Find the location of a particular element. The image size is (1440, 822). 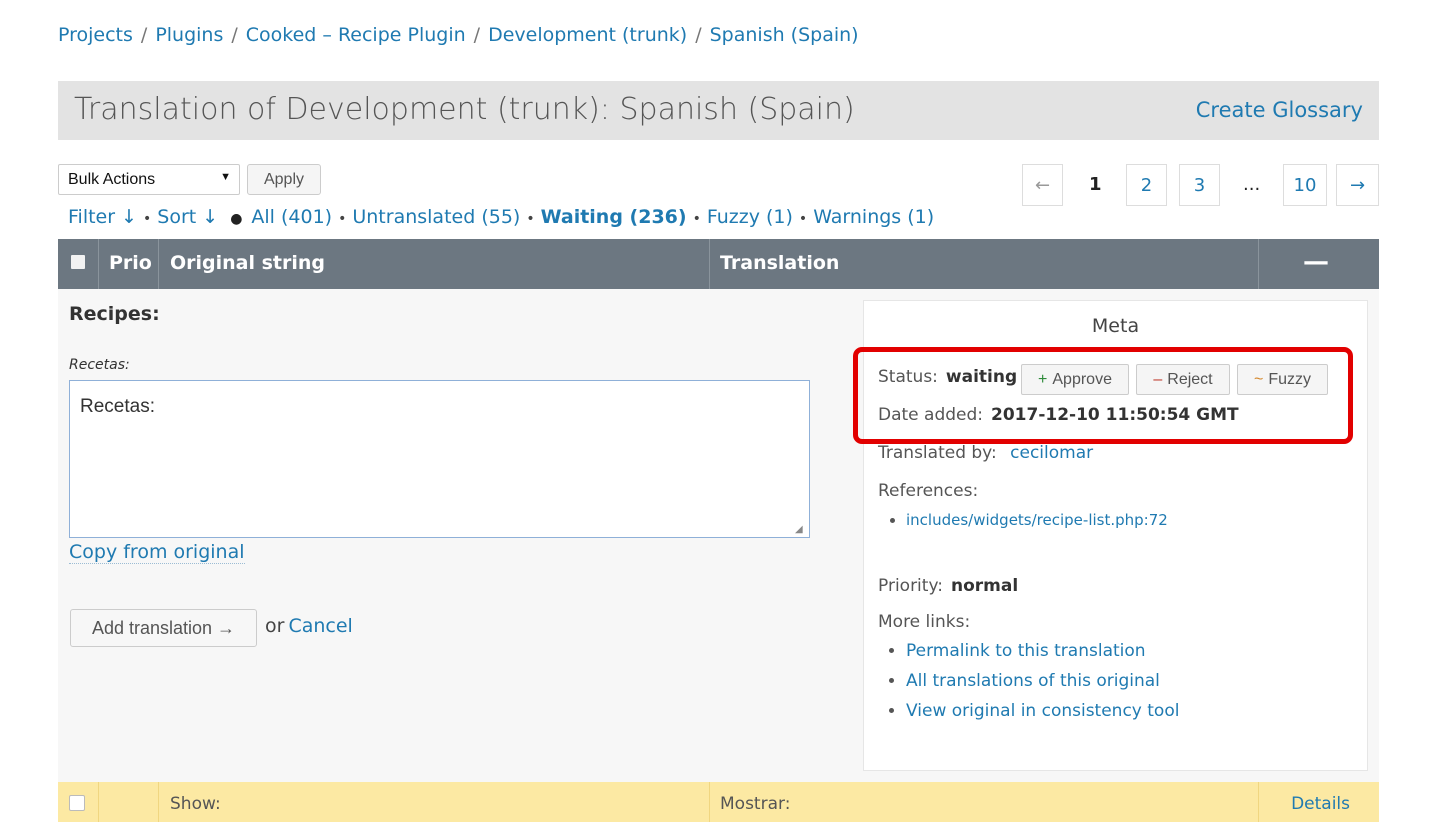

original-string: Recipes: is located at coordinates (114, 314).